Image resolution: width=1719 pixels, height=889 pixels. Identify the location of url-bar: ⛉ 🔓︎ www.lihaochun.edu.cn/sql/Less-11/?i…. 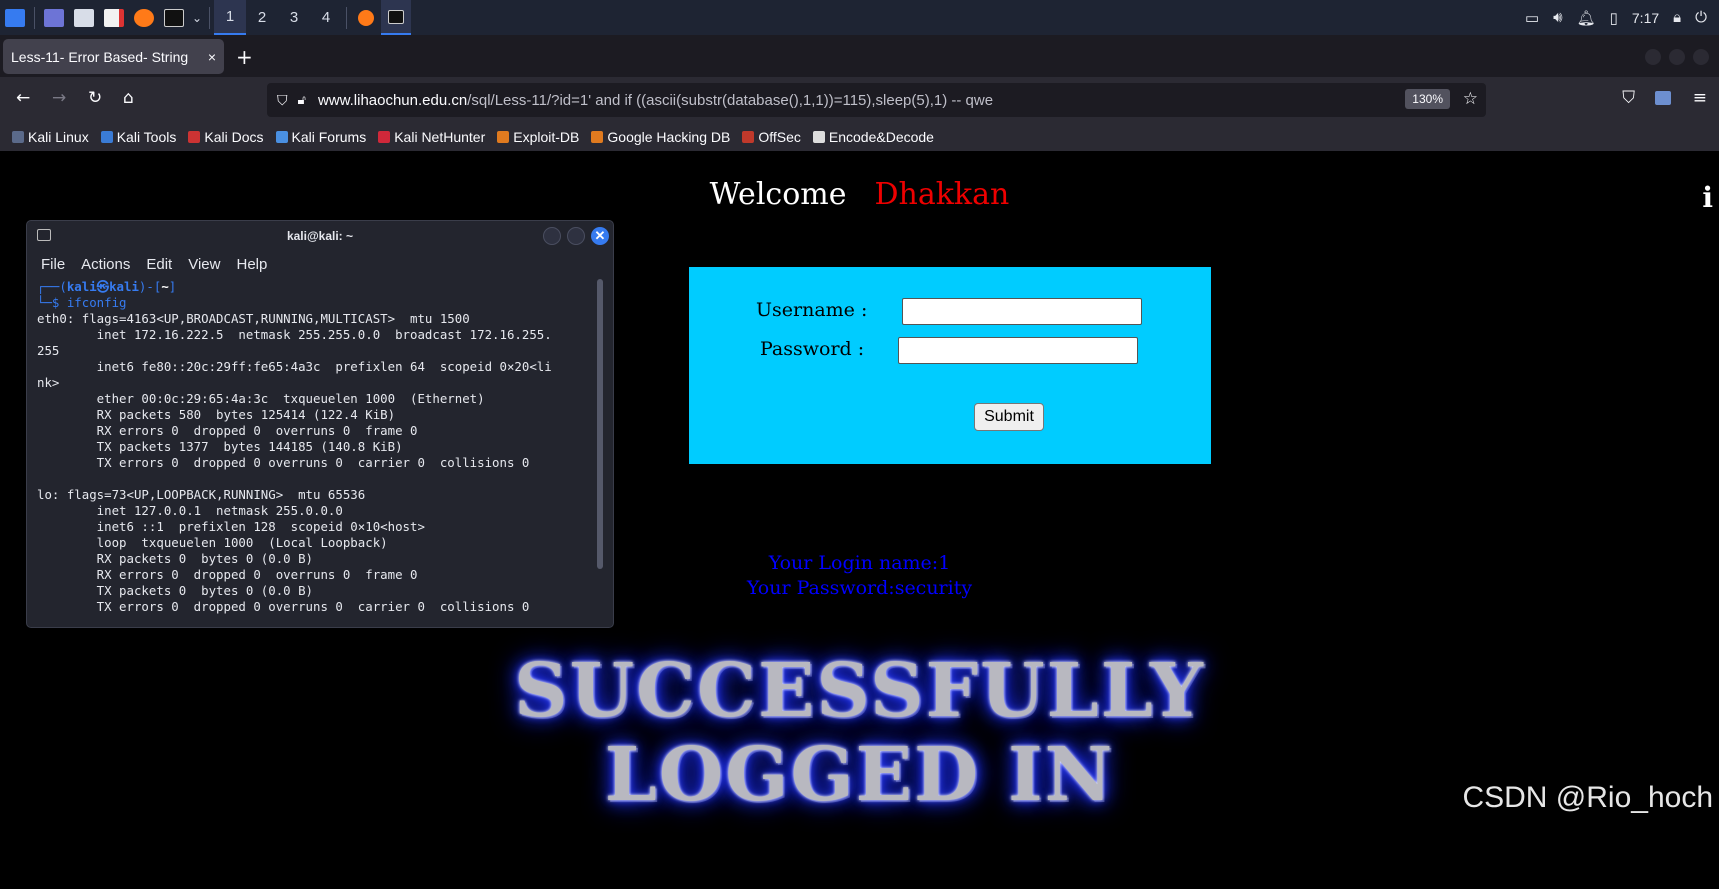
(876, 100).